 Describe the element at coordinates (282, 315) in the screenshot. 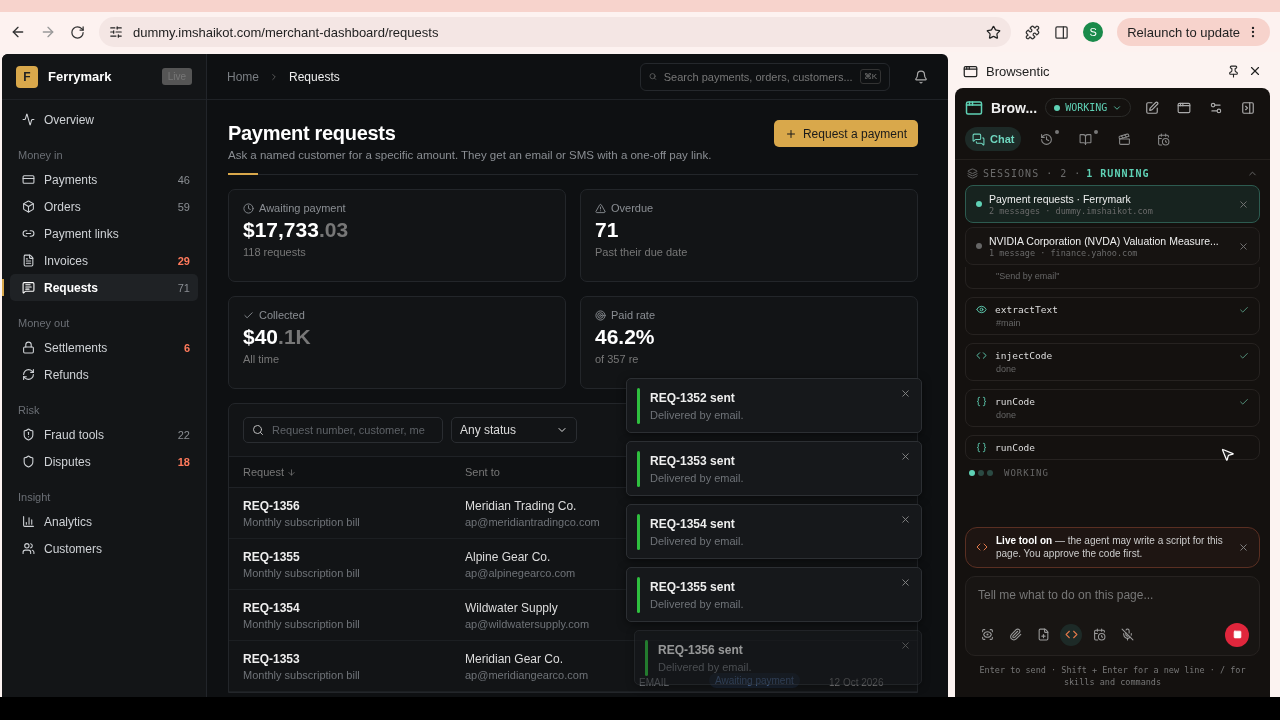

I see `stat-label: Collected` at that location.